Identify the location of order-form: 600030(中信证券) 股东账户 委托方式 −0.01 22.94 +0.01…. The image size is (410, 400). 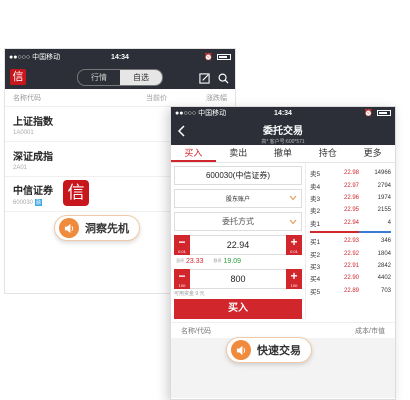
(238, 241).